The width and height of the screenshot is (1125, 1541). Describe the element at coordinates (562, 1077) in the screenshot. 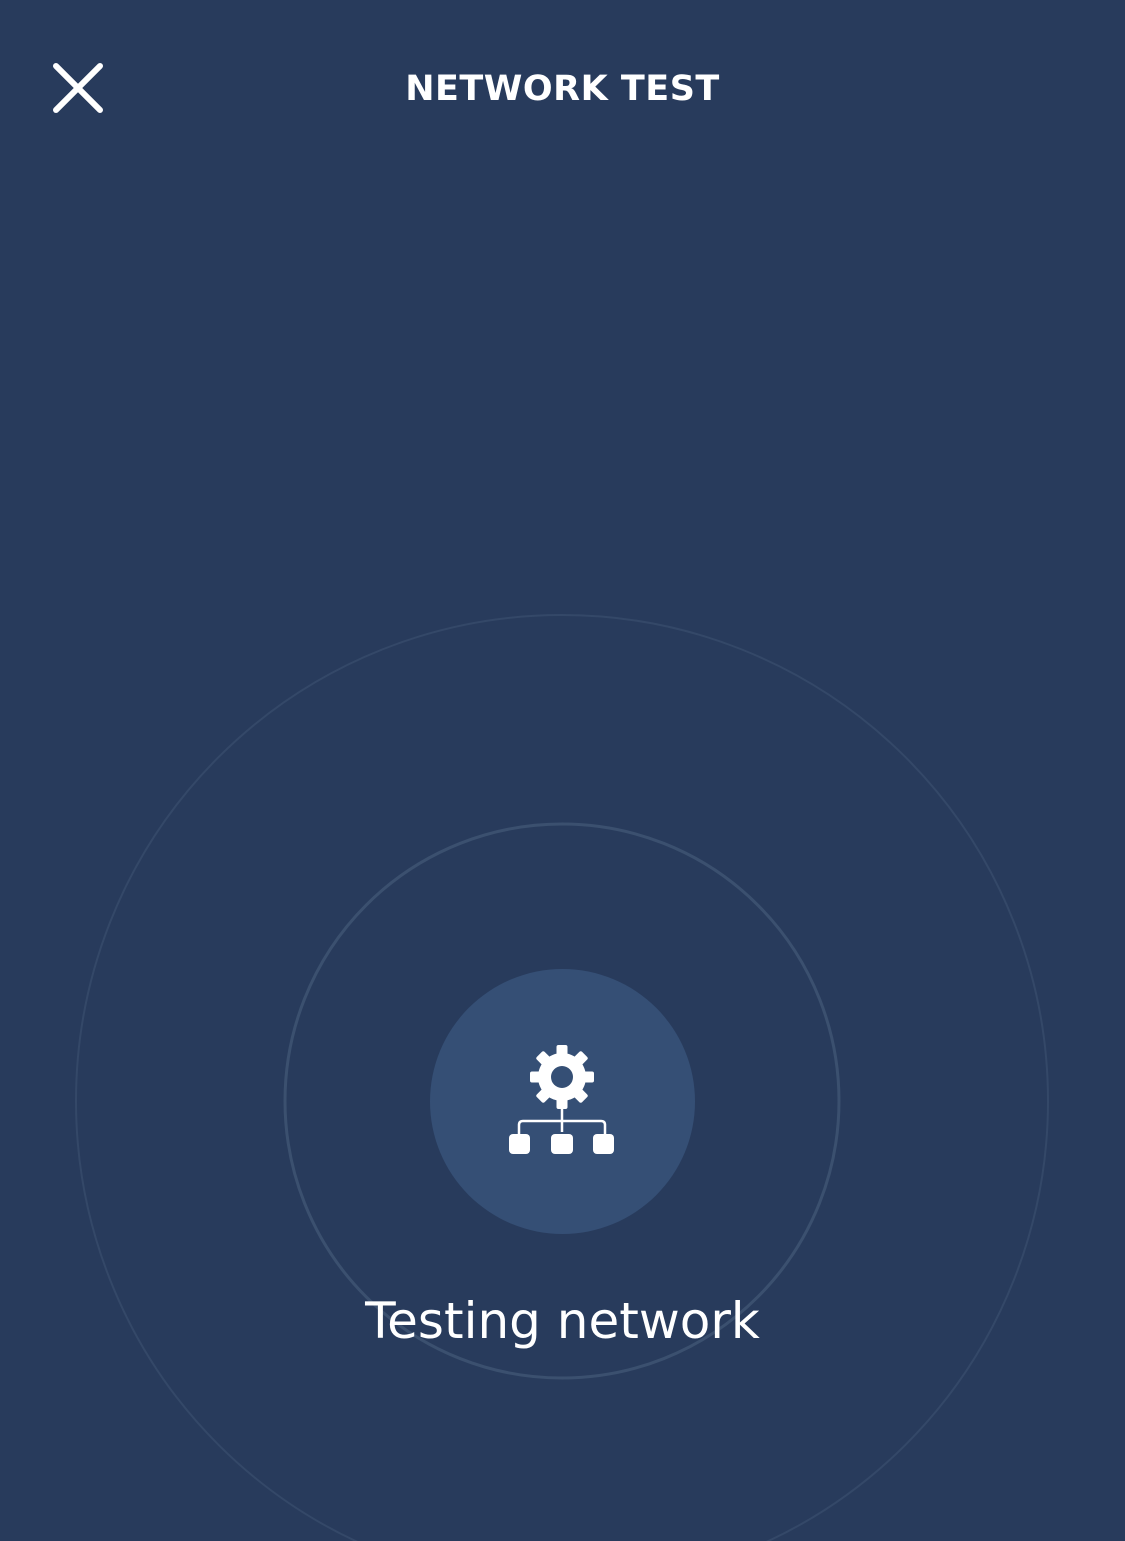

I see `gear-icon` at that location.